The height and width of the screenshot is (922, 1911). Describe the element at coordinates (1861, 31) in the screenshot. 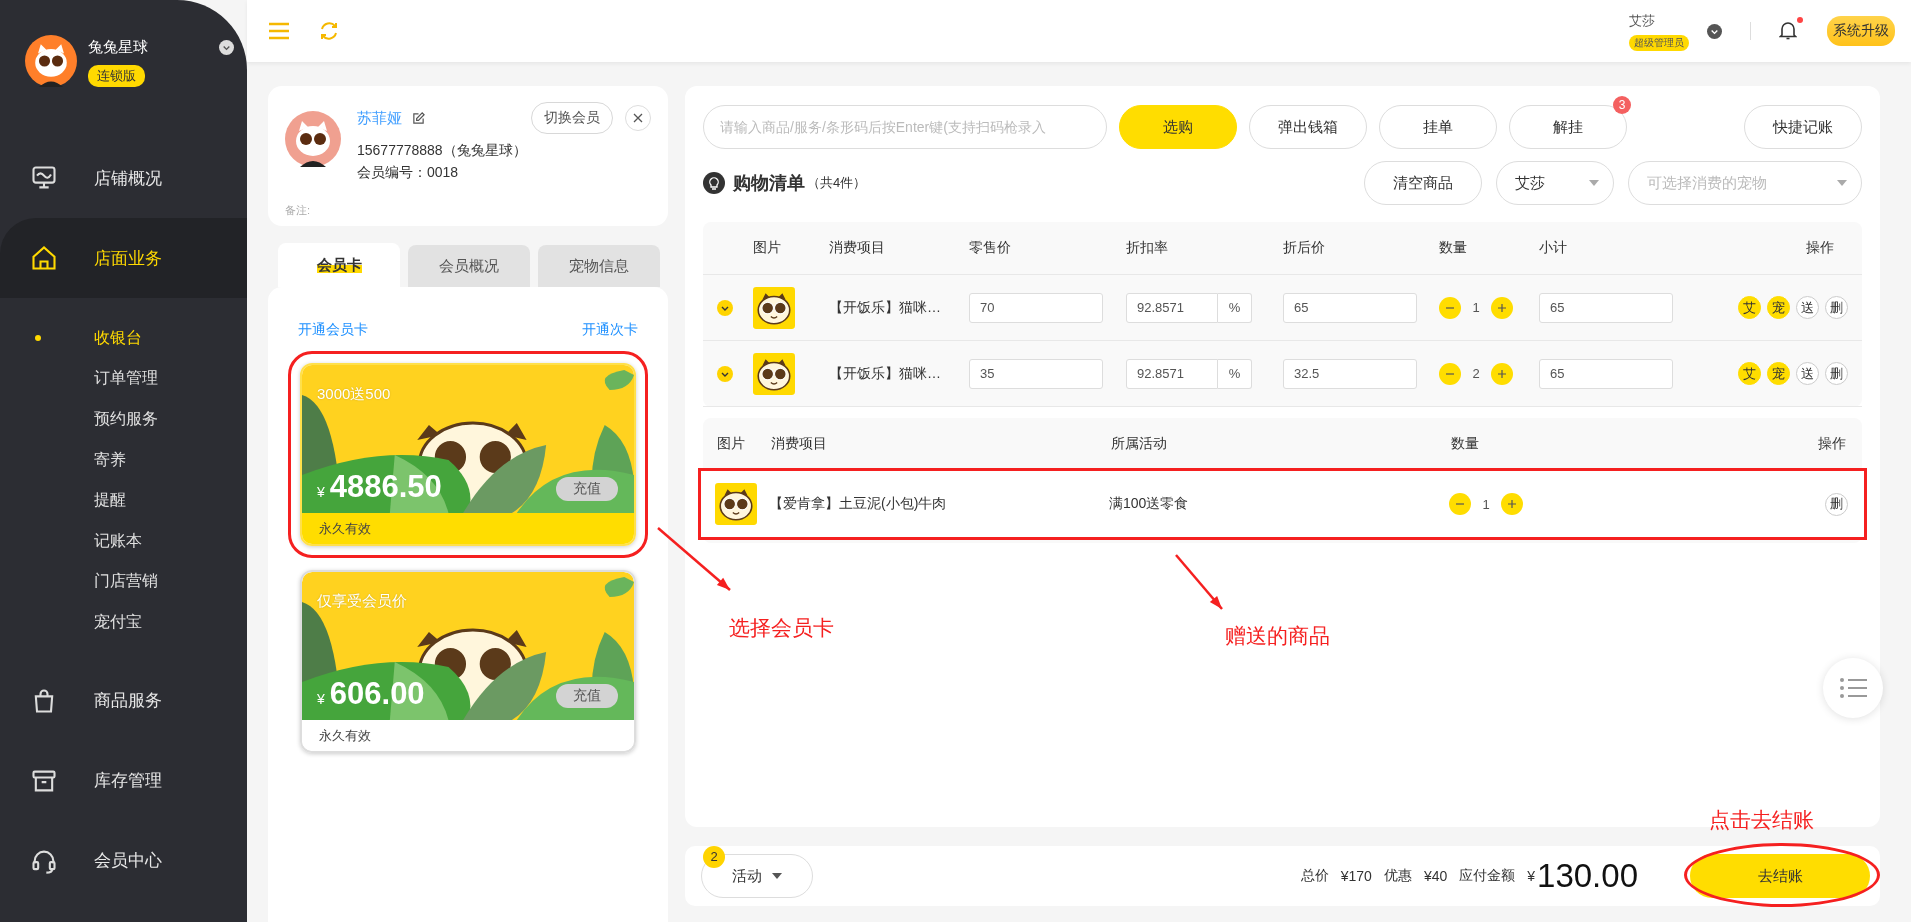

I see `upgrade-button: 系统升级` at that location.